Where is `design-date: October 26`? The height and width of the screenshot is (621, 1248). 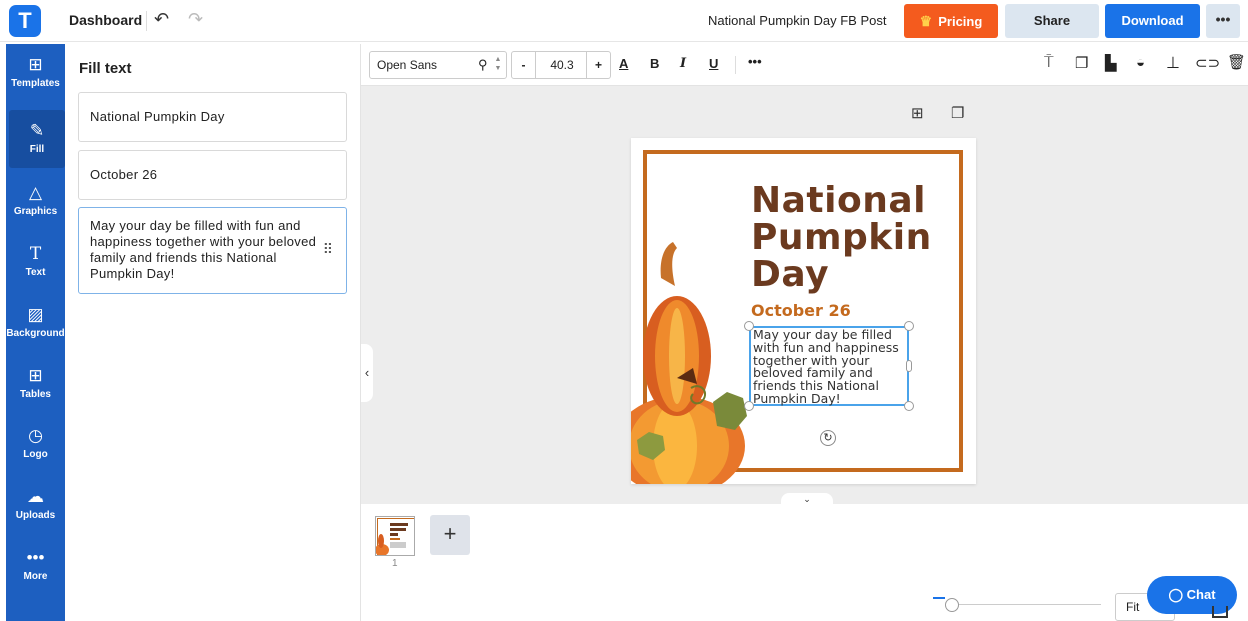
design-date: October 26 is located at coordinates (801, 310).